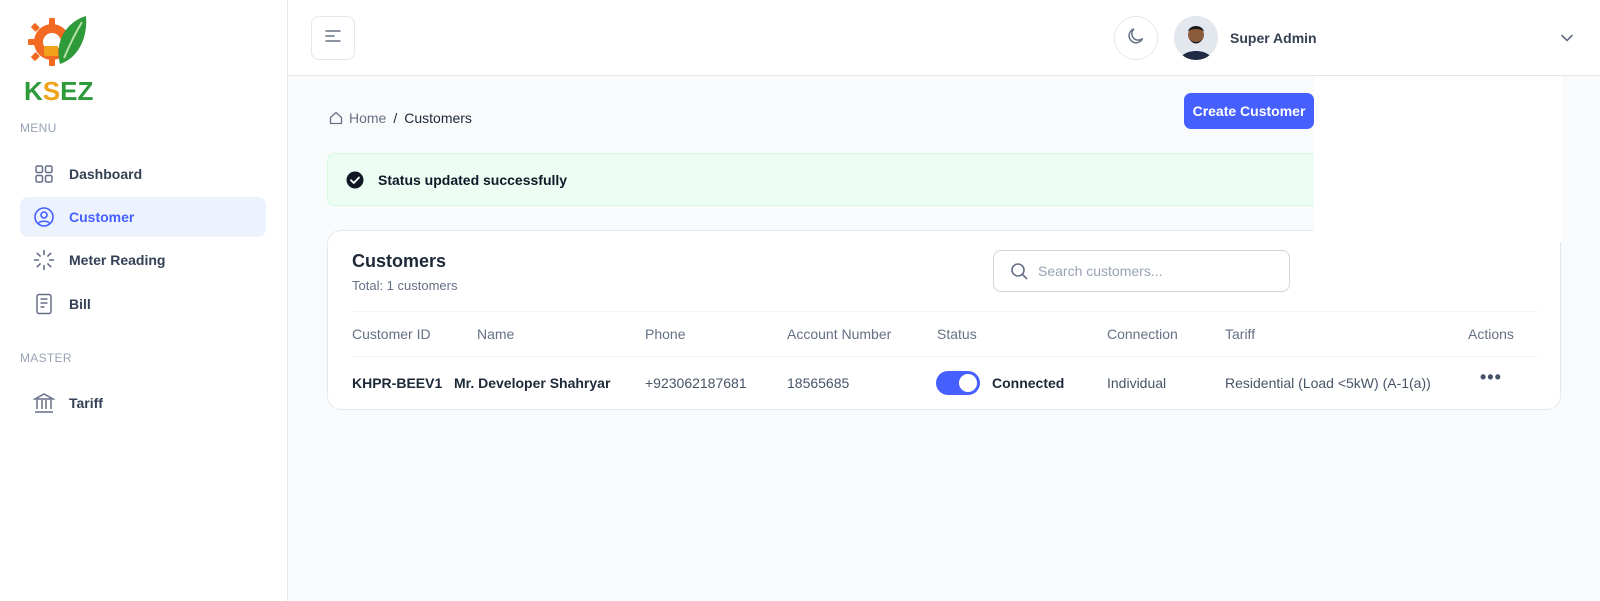 This screenshot has height=601, width=1600. Describe the element at coordinates (944, 38) in the screenshot. I see `top-header: Super Admin` at that location.